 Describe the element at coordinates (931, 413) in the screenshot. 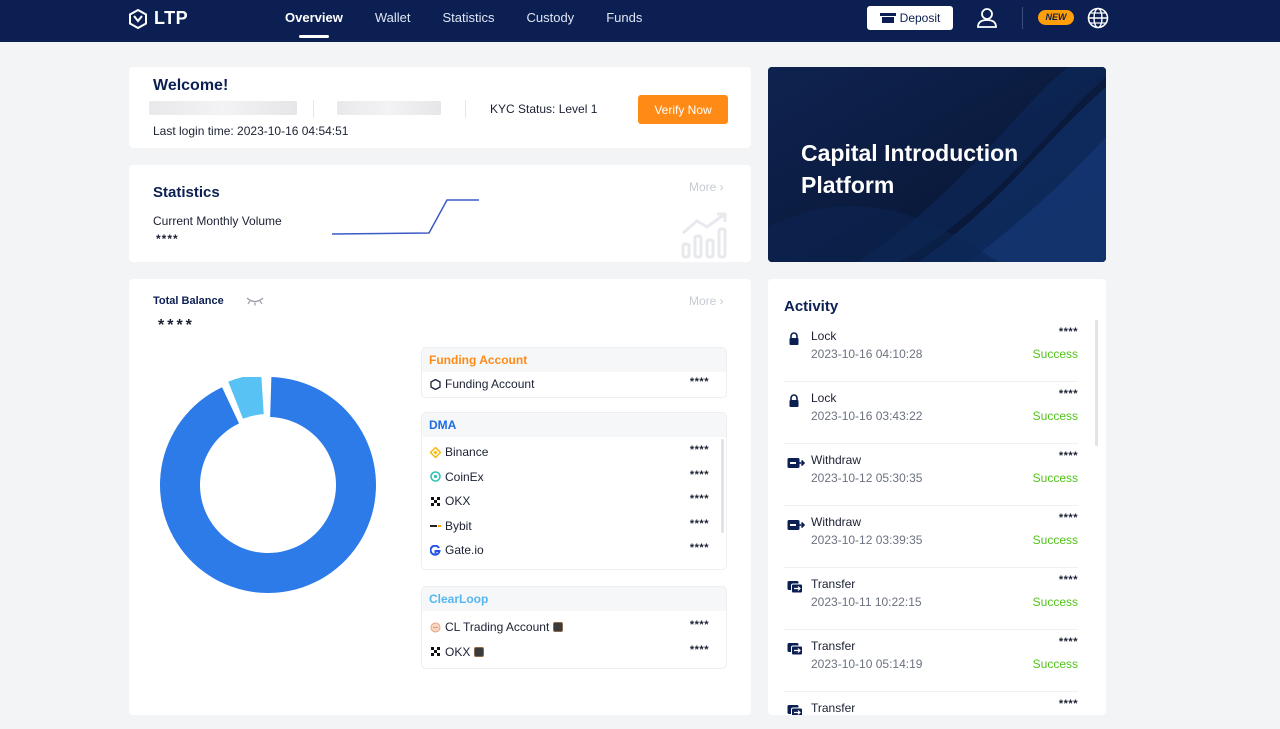

I see `activity-item: Lock 2023-10-16 03:43:22 **** Success` at that location.